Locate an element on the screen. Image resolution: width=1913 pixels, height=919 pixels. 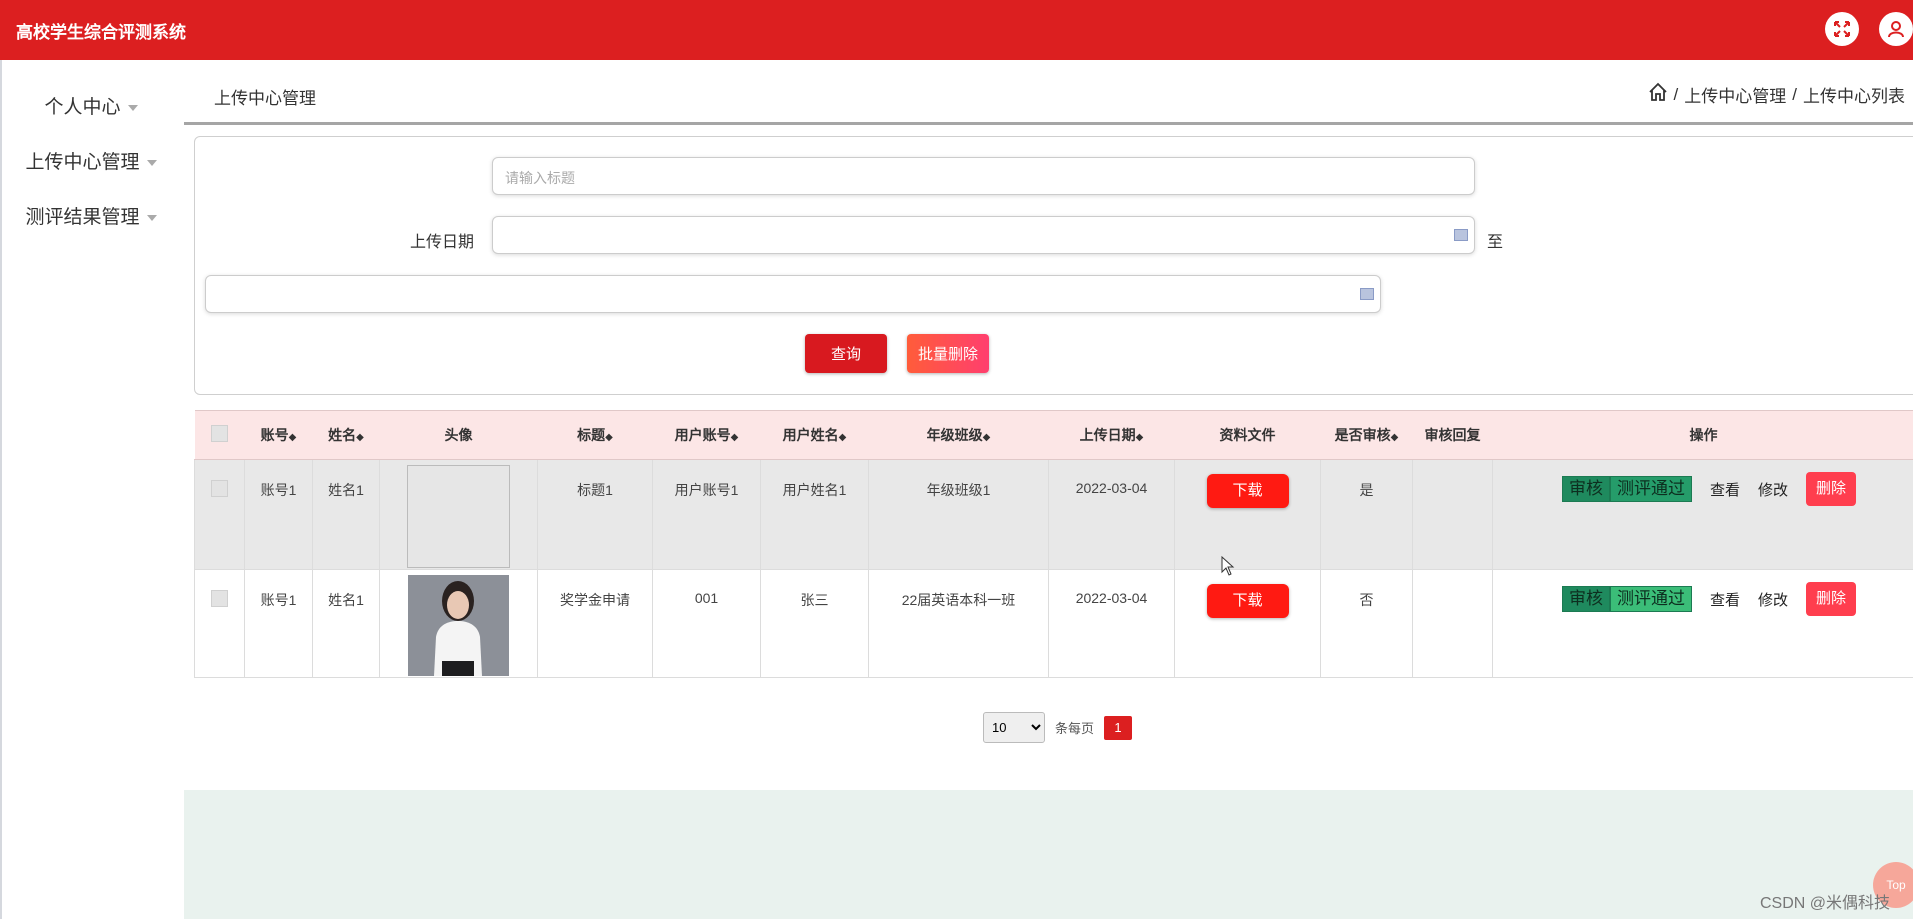
upload-date-end-input is located at coordinates (793, 294).